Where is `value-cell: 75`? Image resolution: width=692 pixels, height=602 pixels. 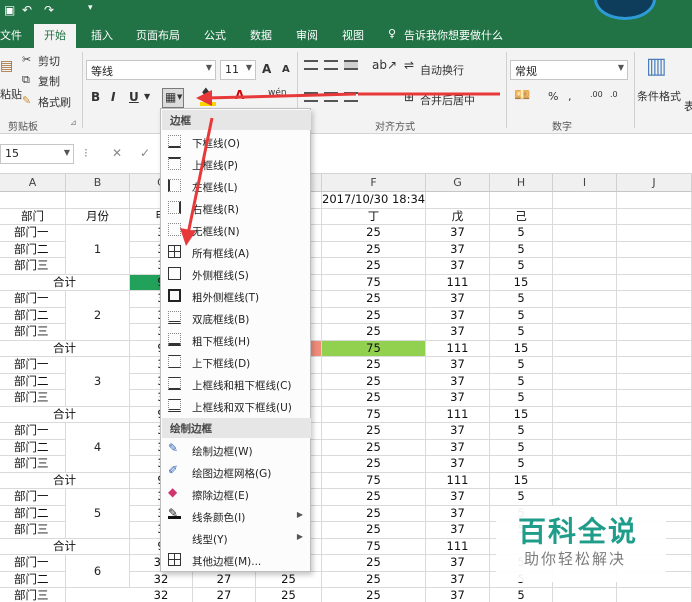 value-cell: 75 is located at coordinates (374, 480).